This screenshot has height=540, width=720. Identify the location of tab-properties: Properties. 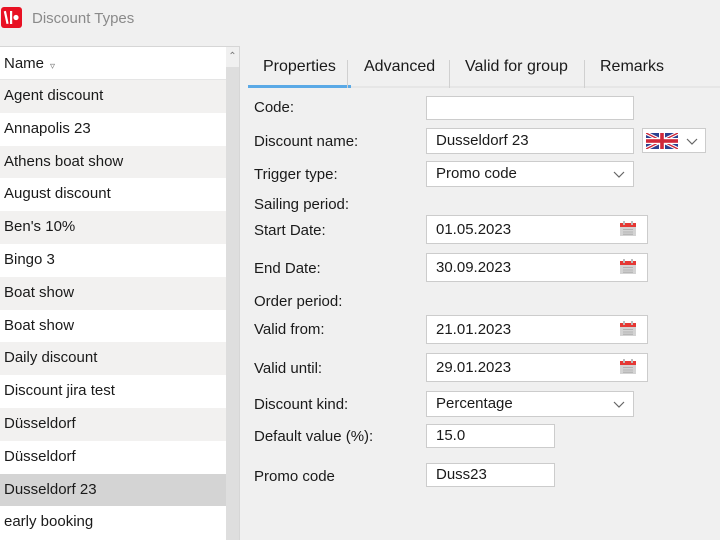
(299, 69).